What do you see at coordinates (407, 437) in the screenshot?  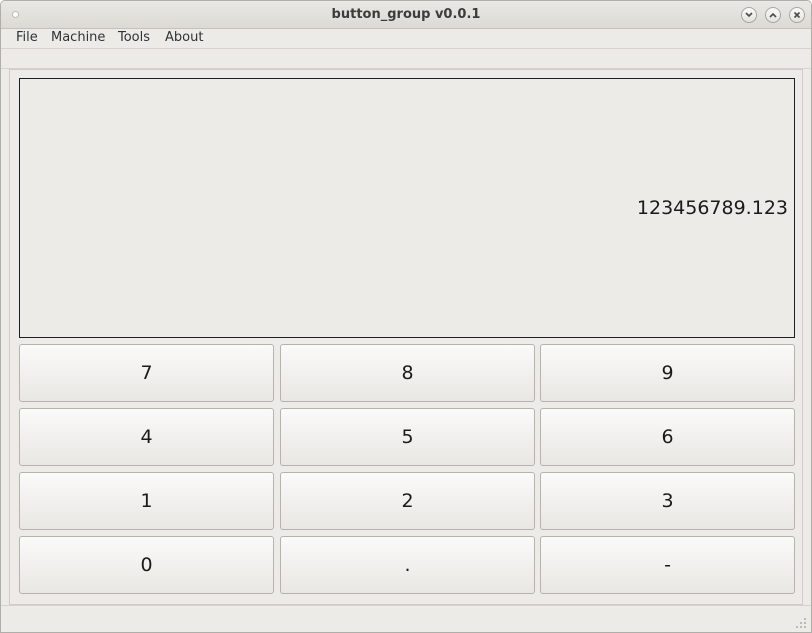 I see `key-5: 5` at bounding box center [407, 437].